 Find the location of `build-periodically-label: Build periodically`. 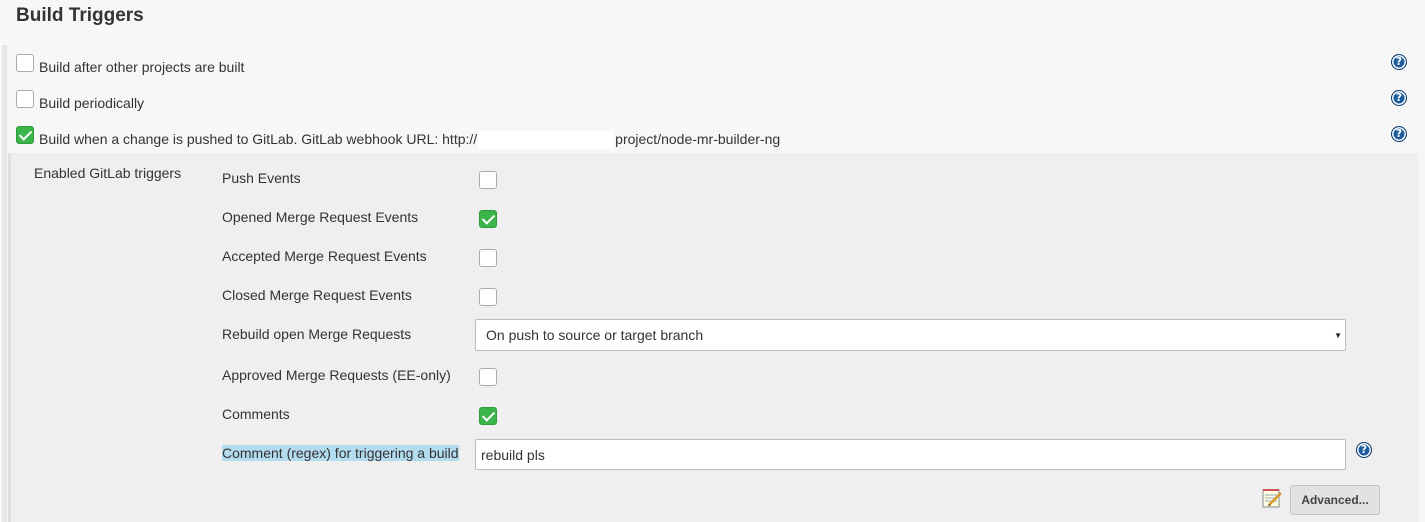

build-periodically-label: Build periodically is located at coordinates (91, 103).